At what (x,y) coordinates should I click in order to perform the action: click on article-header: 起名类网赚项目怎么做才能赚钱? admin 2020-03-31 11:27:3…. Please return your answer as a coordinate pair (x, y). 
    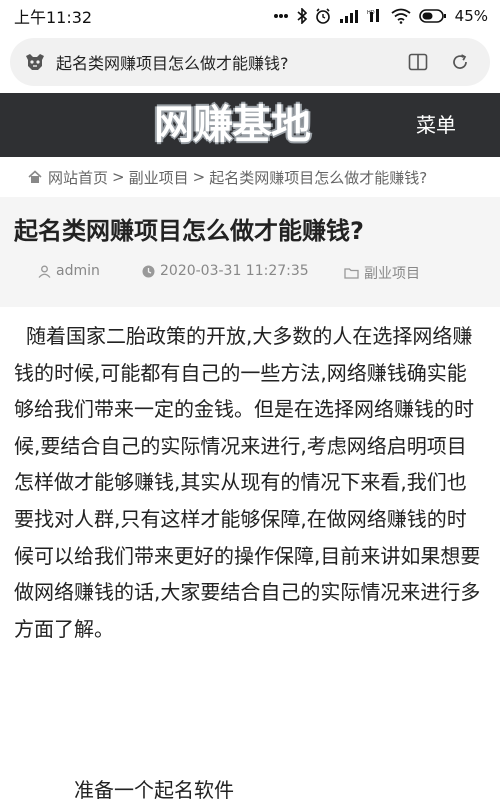
    Looking at the image, I should click on (250, 252).